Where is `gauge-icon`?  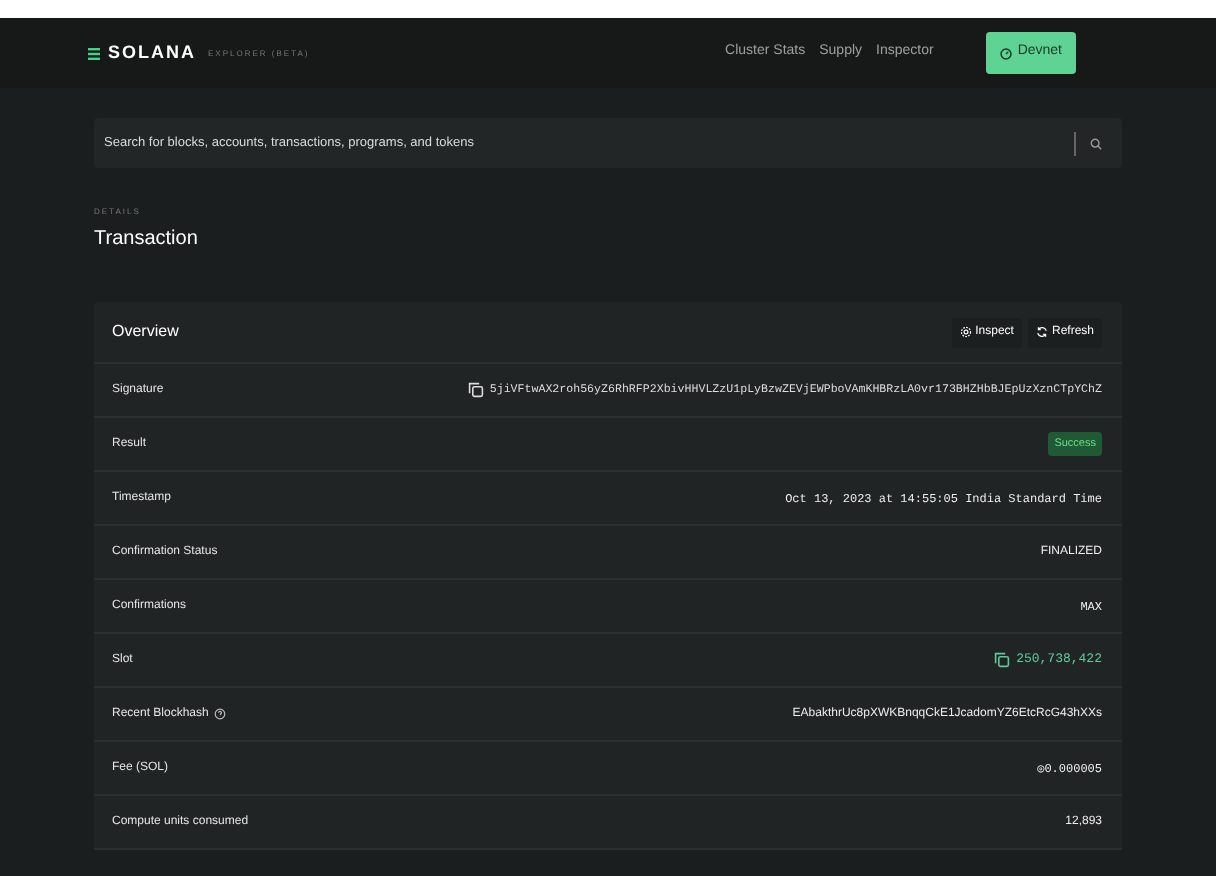
gauge-icon is located at coordinates (1005, 53).